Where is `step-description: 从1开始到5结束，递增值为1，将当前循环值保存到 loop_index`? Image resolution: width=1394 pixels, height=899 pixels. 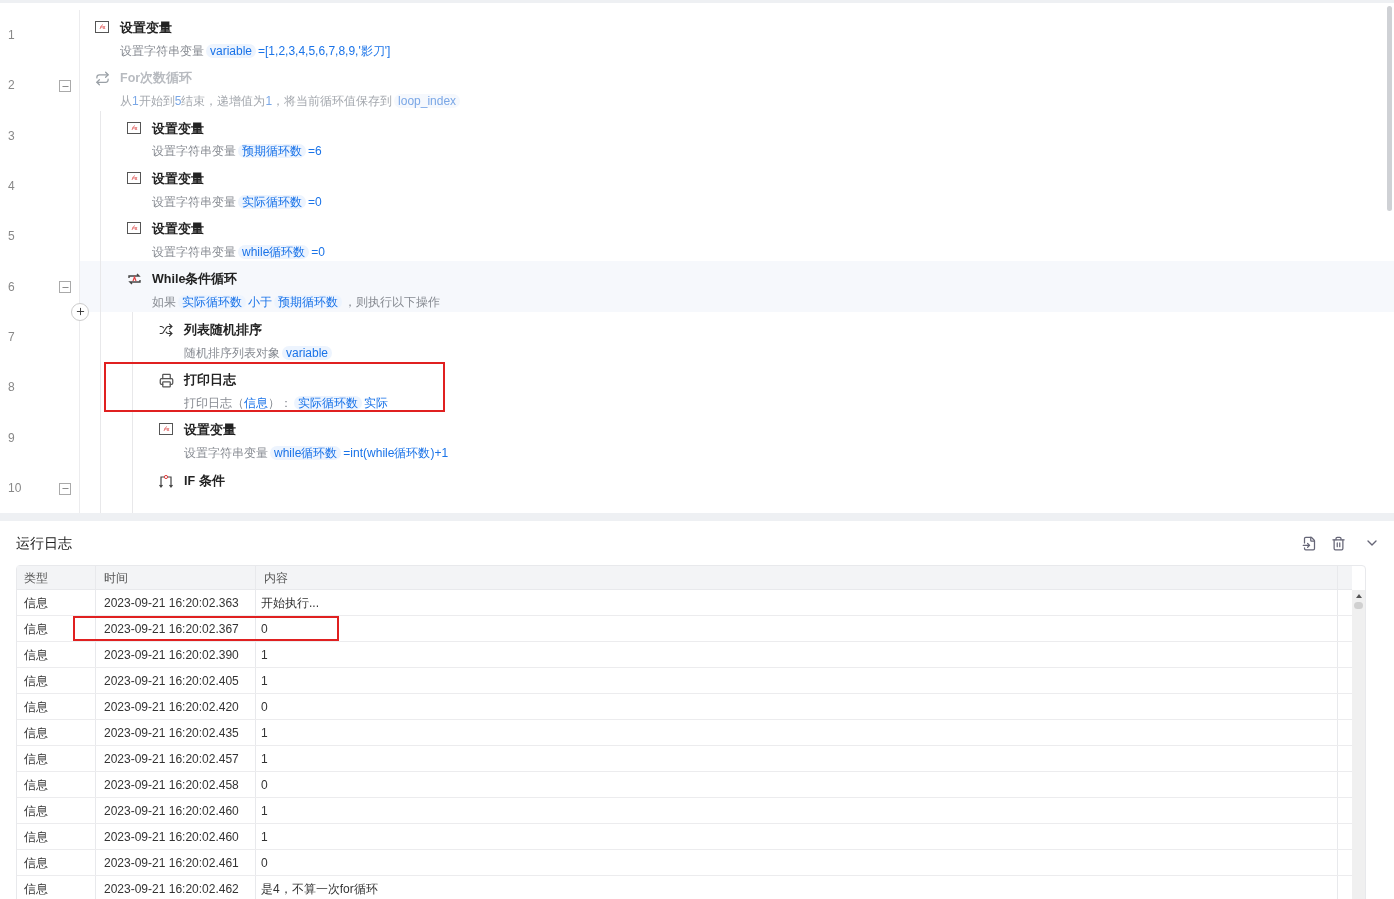 step-description: 从1开始到5结束，递增值为1，将当前循环值保存到 loop_index is located at coordinates (291, 101).